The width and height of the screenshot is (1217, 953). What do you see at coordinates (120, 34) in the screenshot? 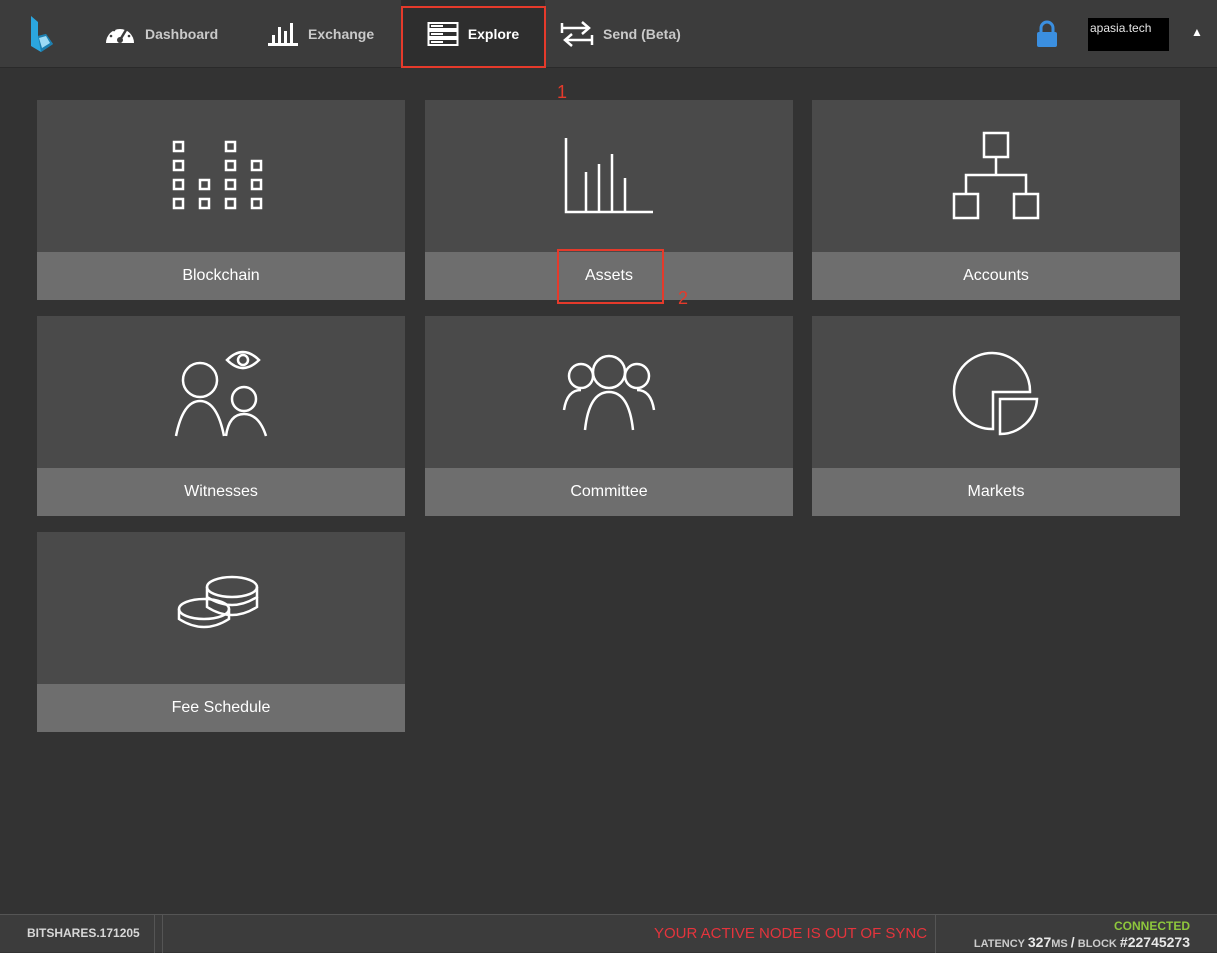
I see `dashboard-gauge-icon` at bounding box center [120, 34].